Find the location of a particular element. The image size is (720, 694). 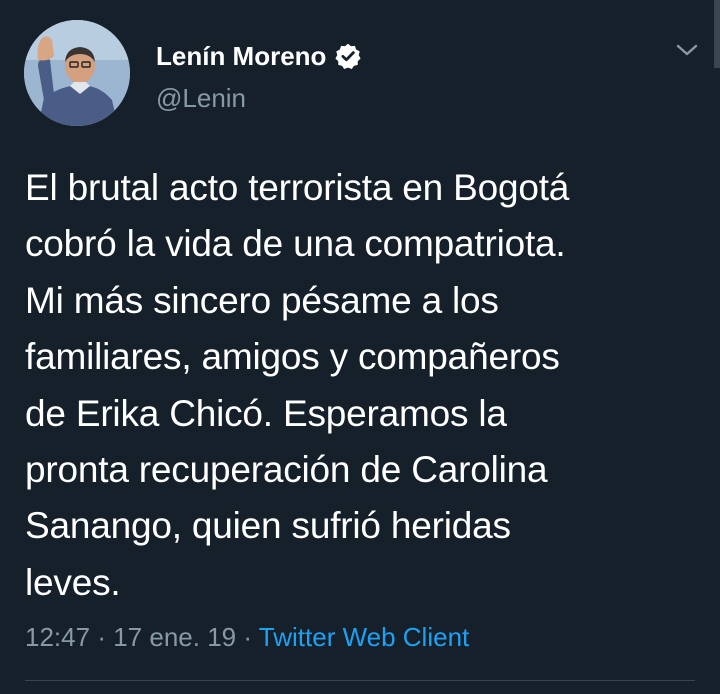

avatar is located at coordinates (77, 73).